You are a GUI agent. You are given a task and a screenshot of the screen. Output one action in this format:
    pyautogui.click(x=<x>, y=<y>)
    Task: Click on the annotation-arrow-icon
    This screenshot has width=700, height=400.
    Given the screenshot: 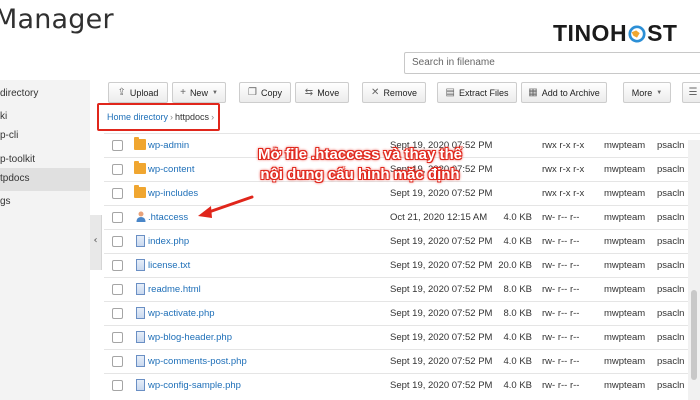 What is the action you would take?
    pyautogui.click(x=226, y=206)
    